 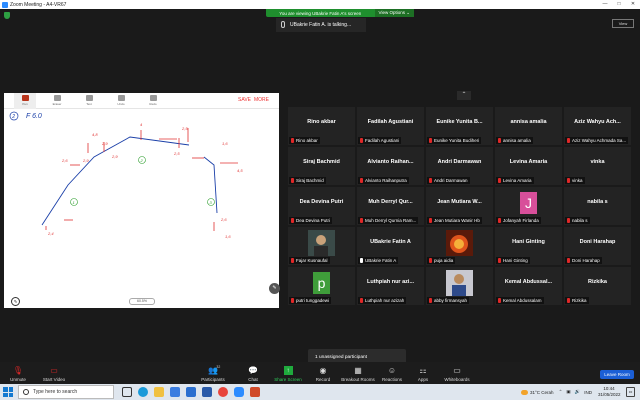 What do you see at coordinates (15, 301) in the screenshot?
I see `clear-icon: ✎` at bounding box center [15, 301].